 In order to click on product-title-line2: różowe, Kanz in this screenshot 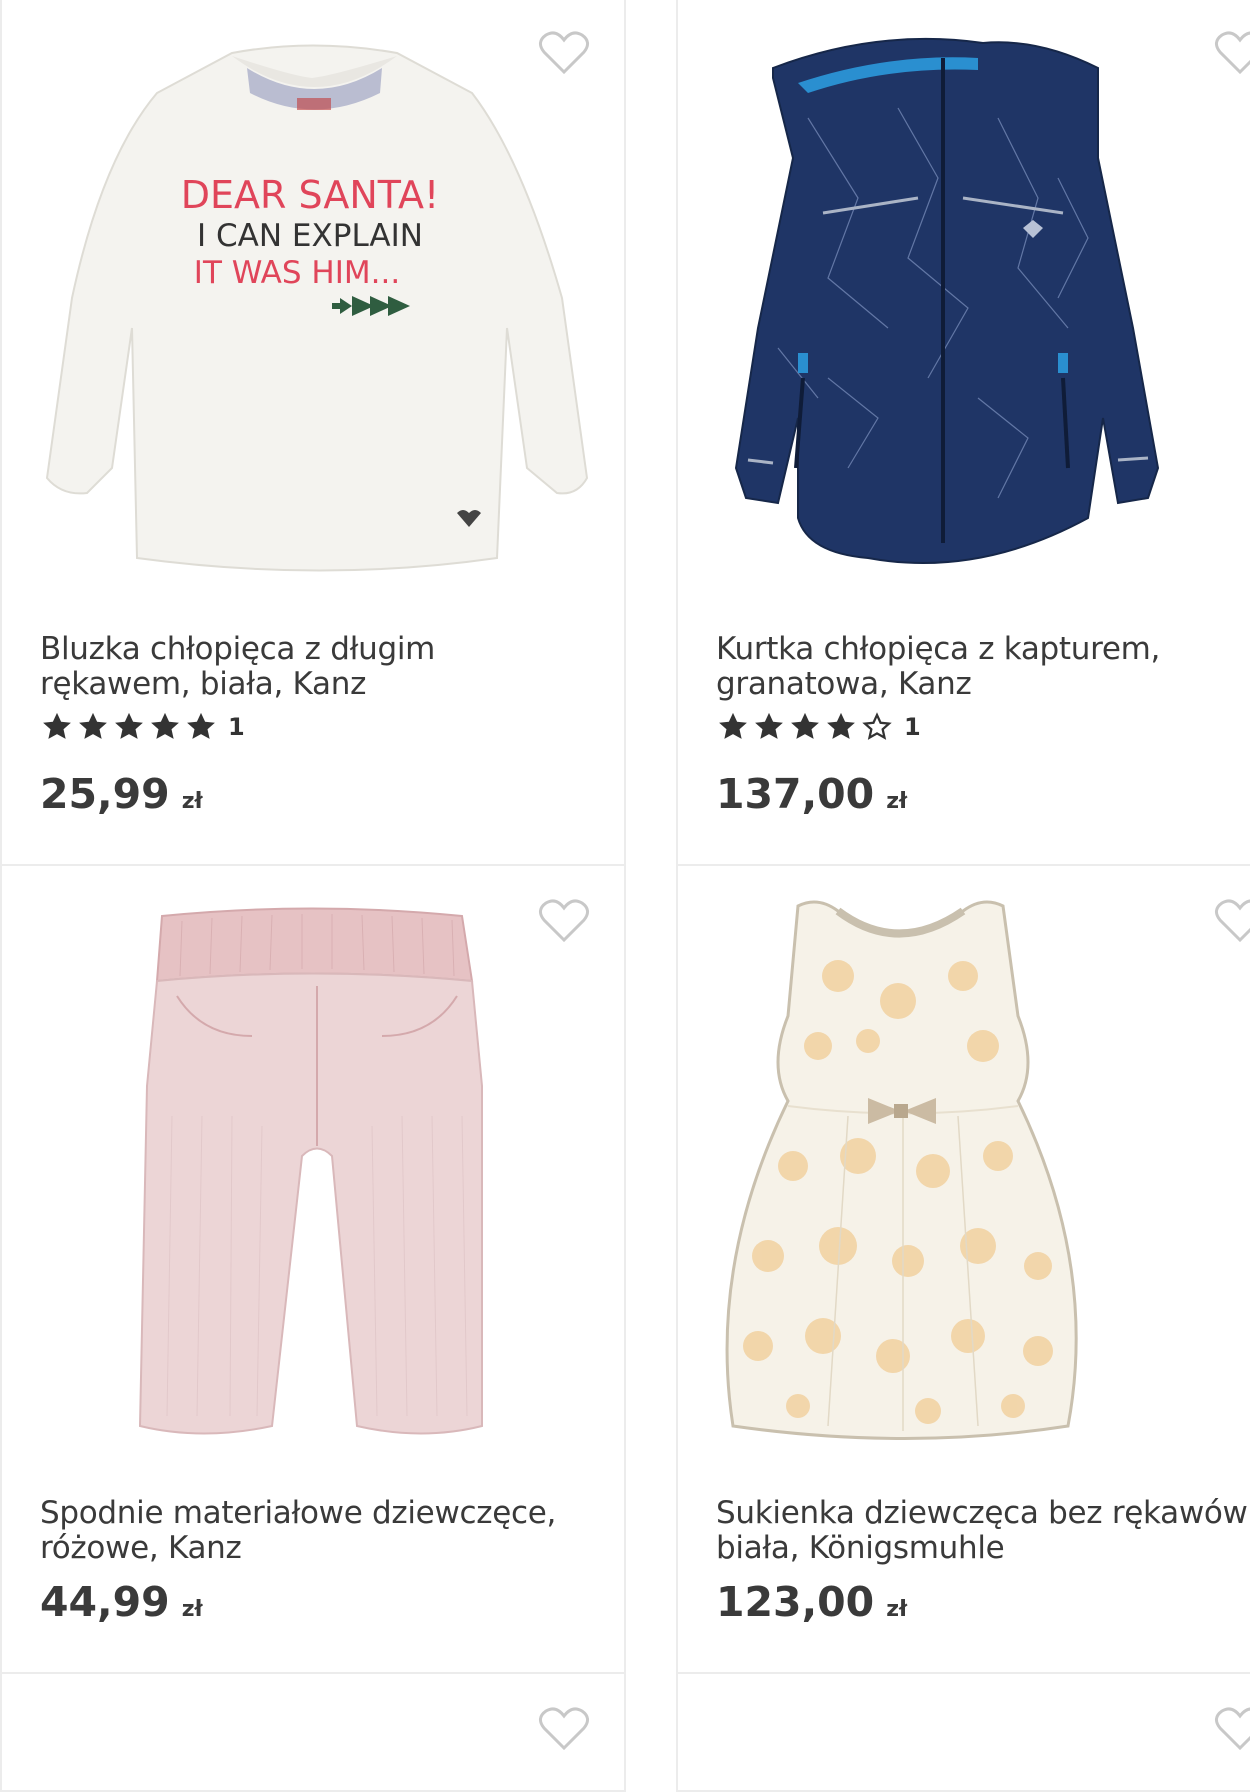, I will do `click(141, 1548)`.